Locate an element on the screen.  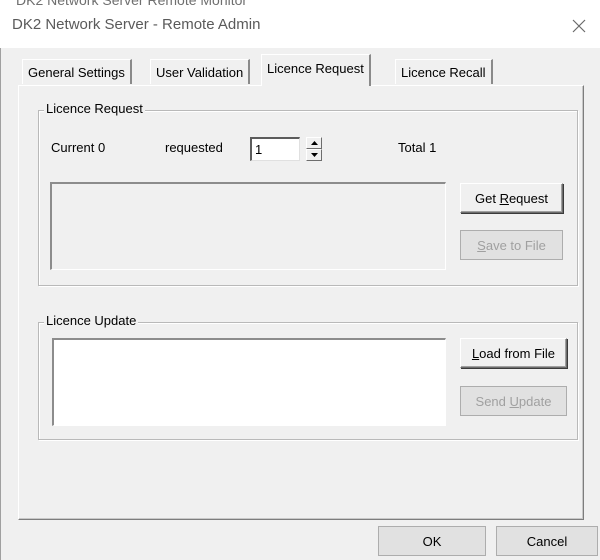
send-update-button: Send Update is located at coordinates (513, 401).